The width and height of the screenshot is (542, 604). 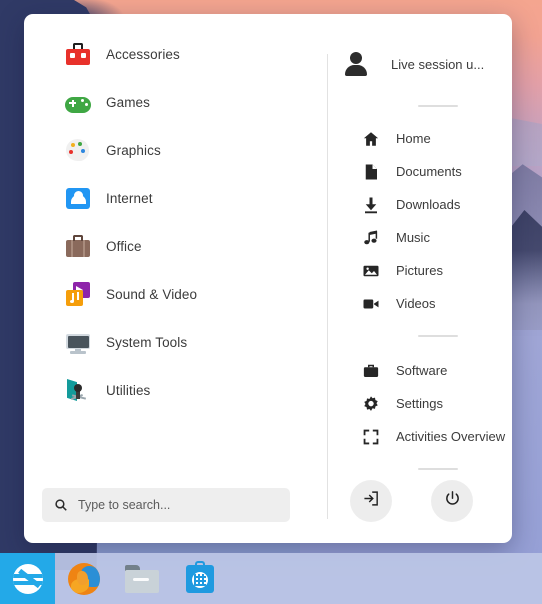 What do you see at coordinates (78, 342) in the screenshot?
I see `monitor-icon` at bounding box center [78, 342].